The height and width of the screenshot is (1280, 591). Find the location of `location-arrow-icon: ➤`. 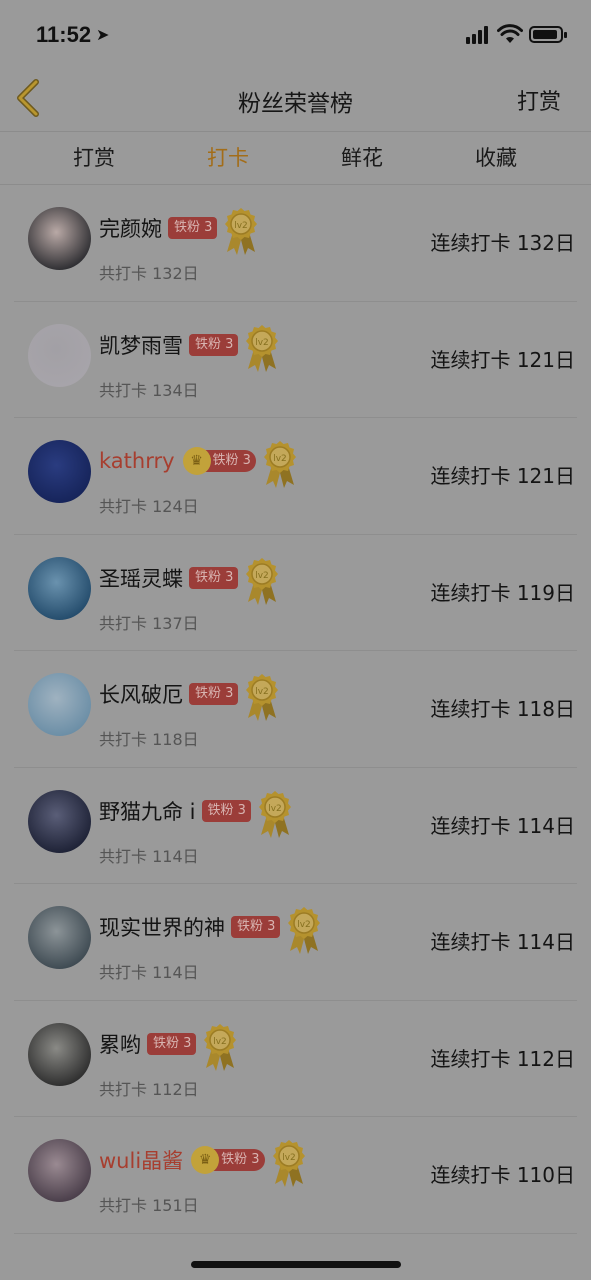

location-arrow-icon: ➤ is located at coordinates (103, 34).